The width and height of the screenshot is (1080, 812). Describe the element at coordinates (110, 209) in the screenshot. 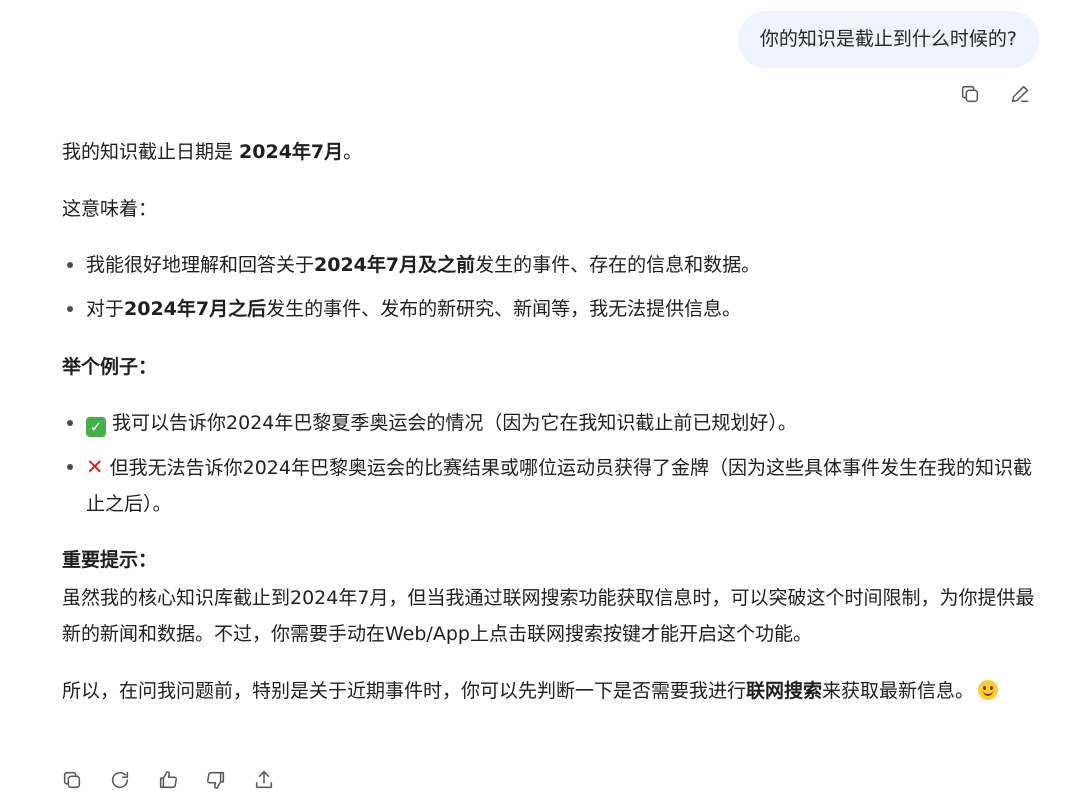

I see `answer-paragraph-2: 这意味着：` at that location.